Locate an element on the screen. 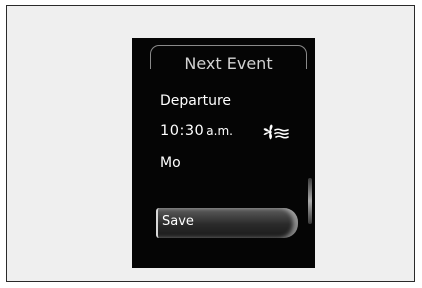 The height and width of the screenshot is (288, 422). event-label: Departure is located at coordinates (196, 101).